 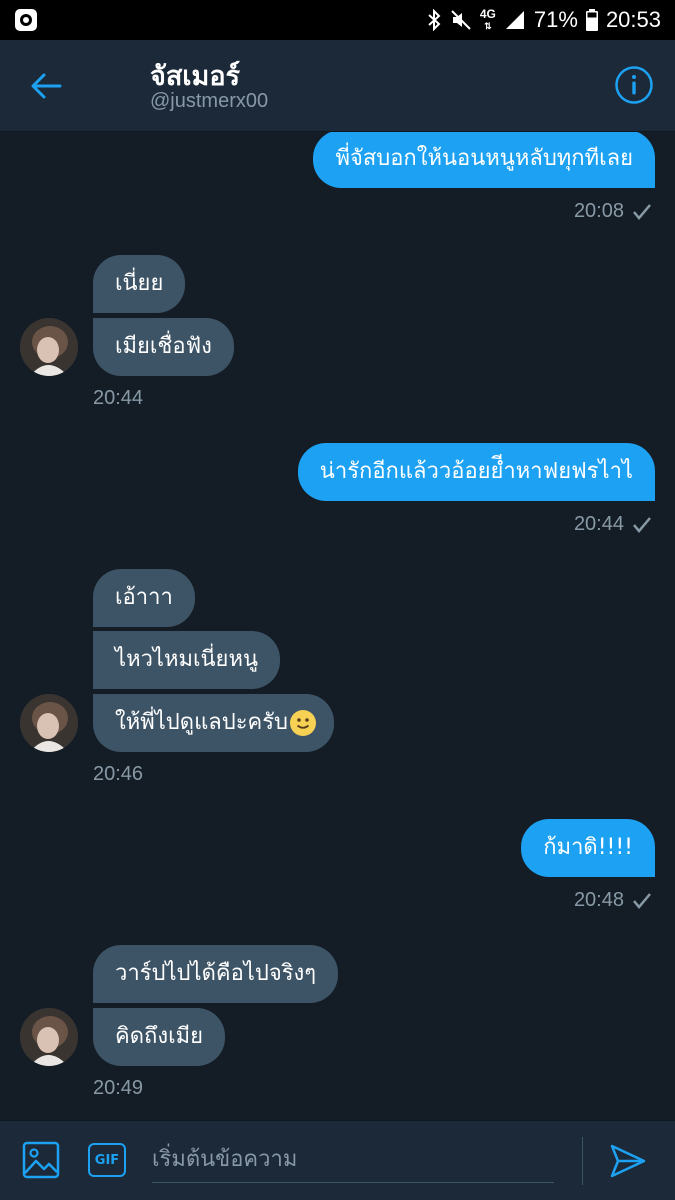 I want to click on battery-icon, so click(x=591, y=20).